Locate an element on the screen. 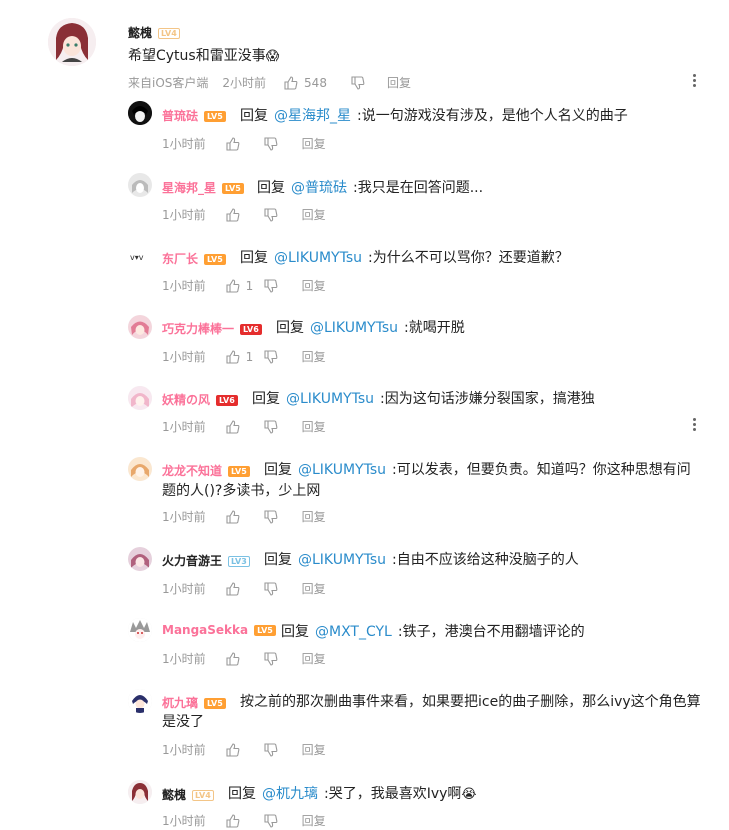 This screenshot has width=729, height=830. reply-text: 回复 @MXT_CYL:铁子，港澳台不用翻墙评论的 is located at coordinates (433, 632).